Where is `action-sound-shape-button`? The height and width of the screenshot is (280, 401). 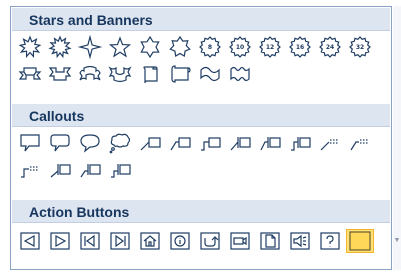
action-sound-shape-button is located at coordinates (300, 241).